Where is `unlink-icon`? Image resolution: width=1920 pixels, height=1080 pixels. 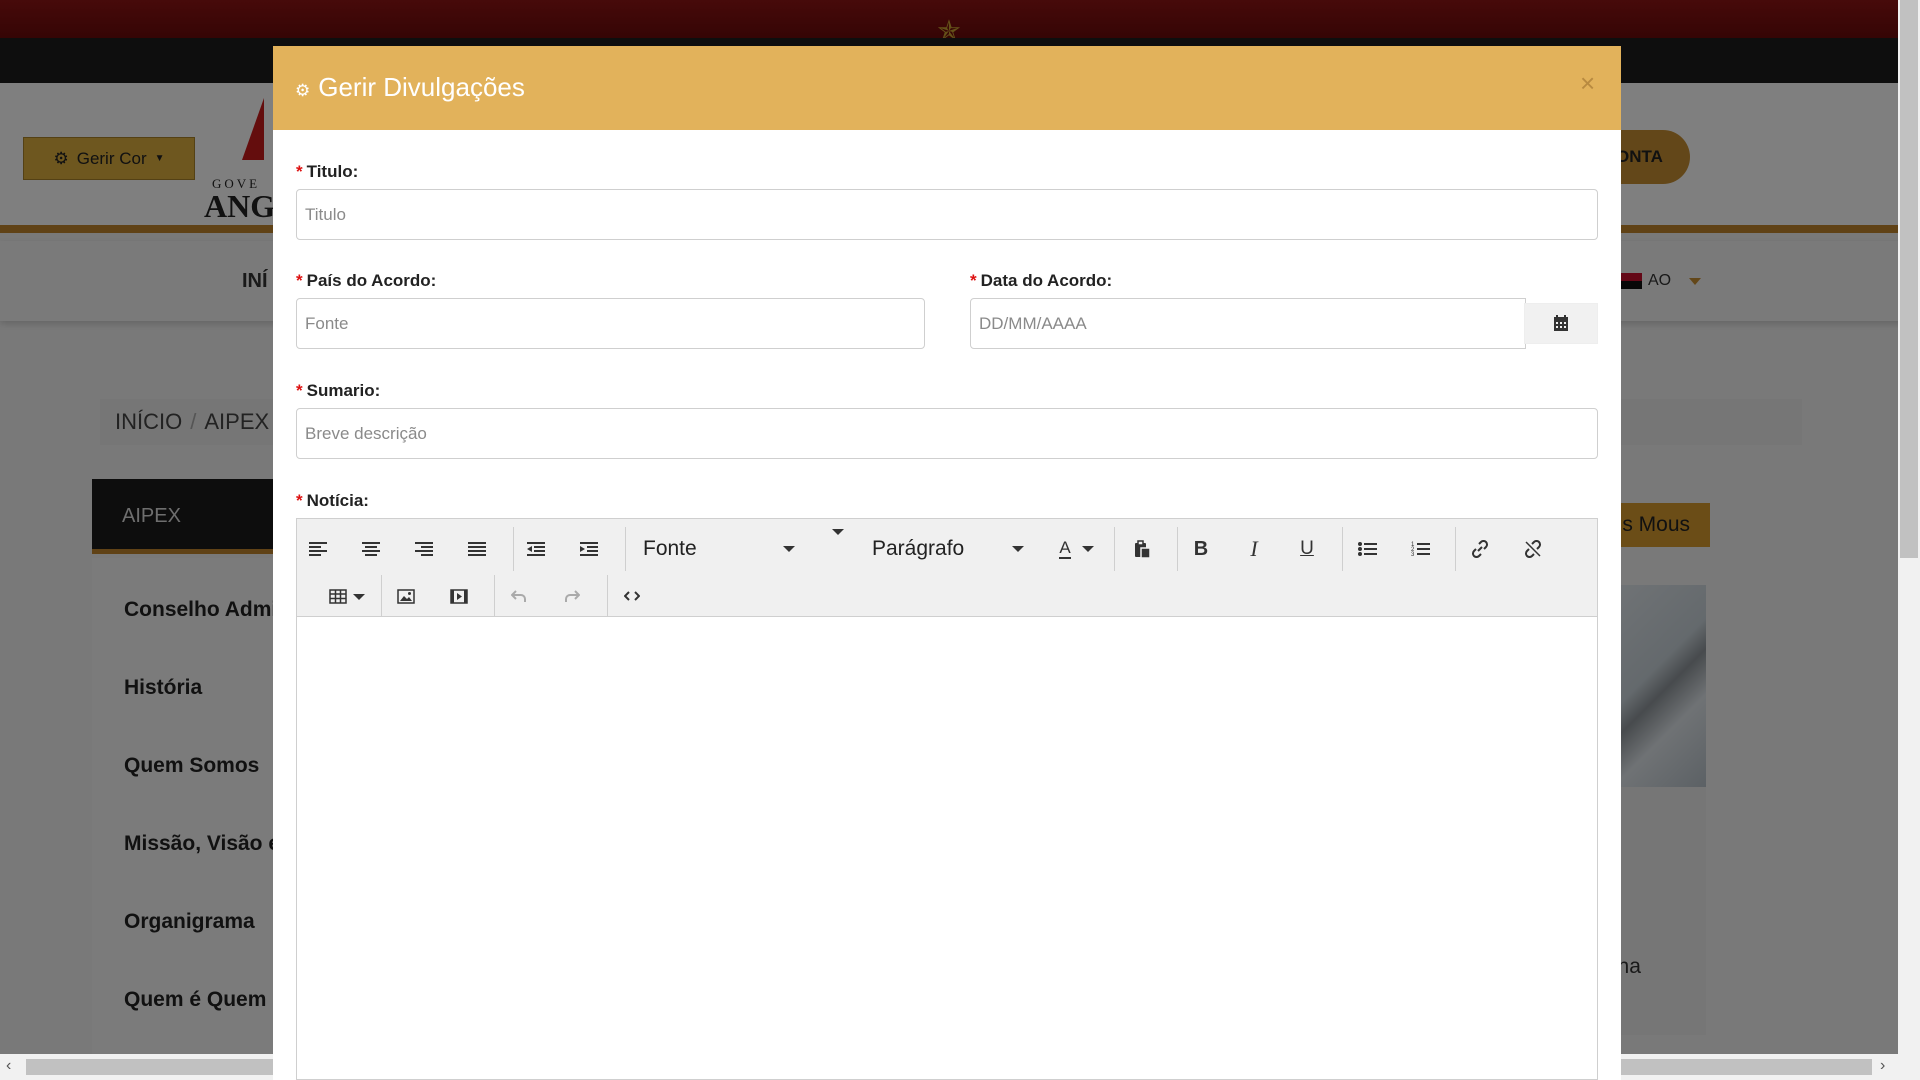
unlink-icon is located at coordinates (1533, 549).